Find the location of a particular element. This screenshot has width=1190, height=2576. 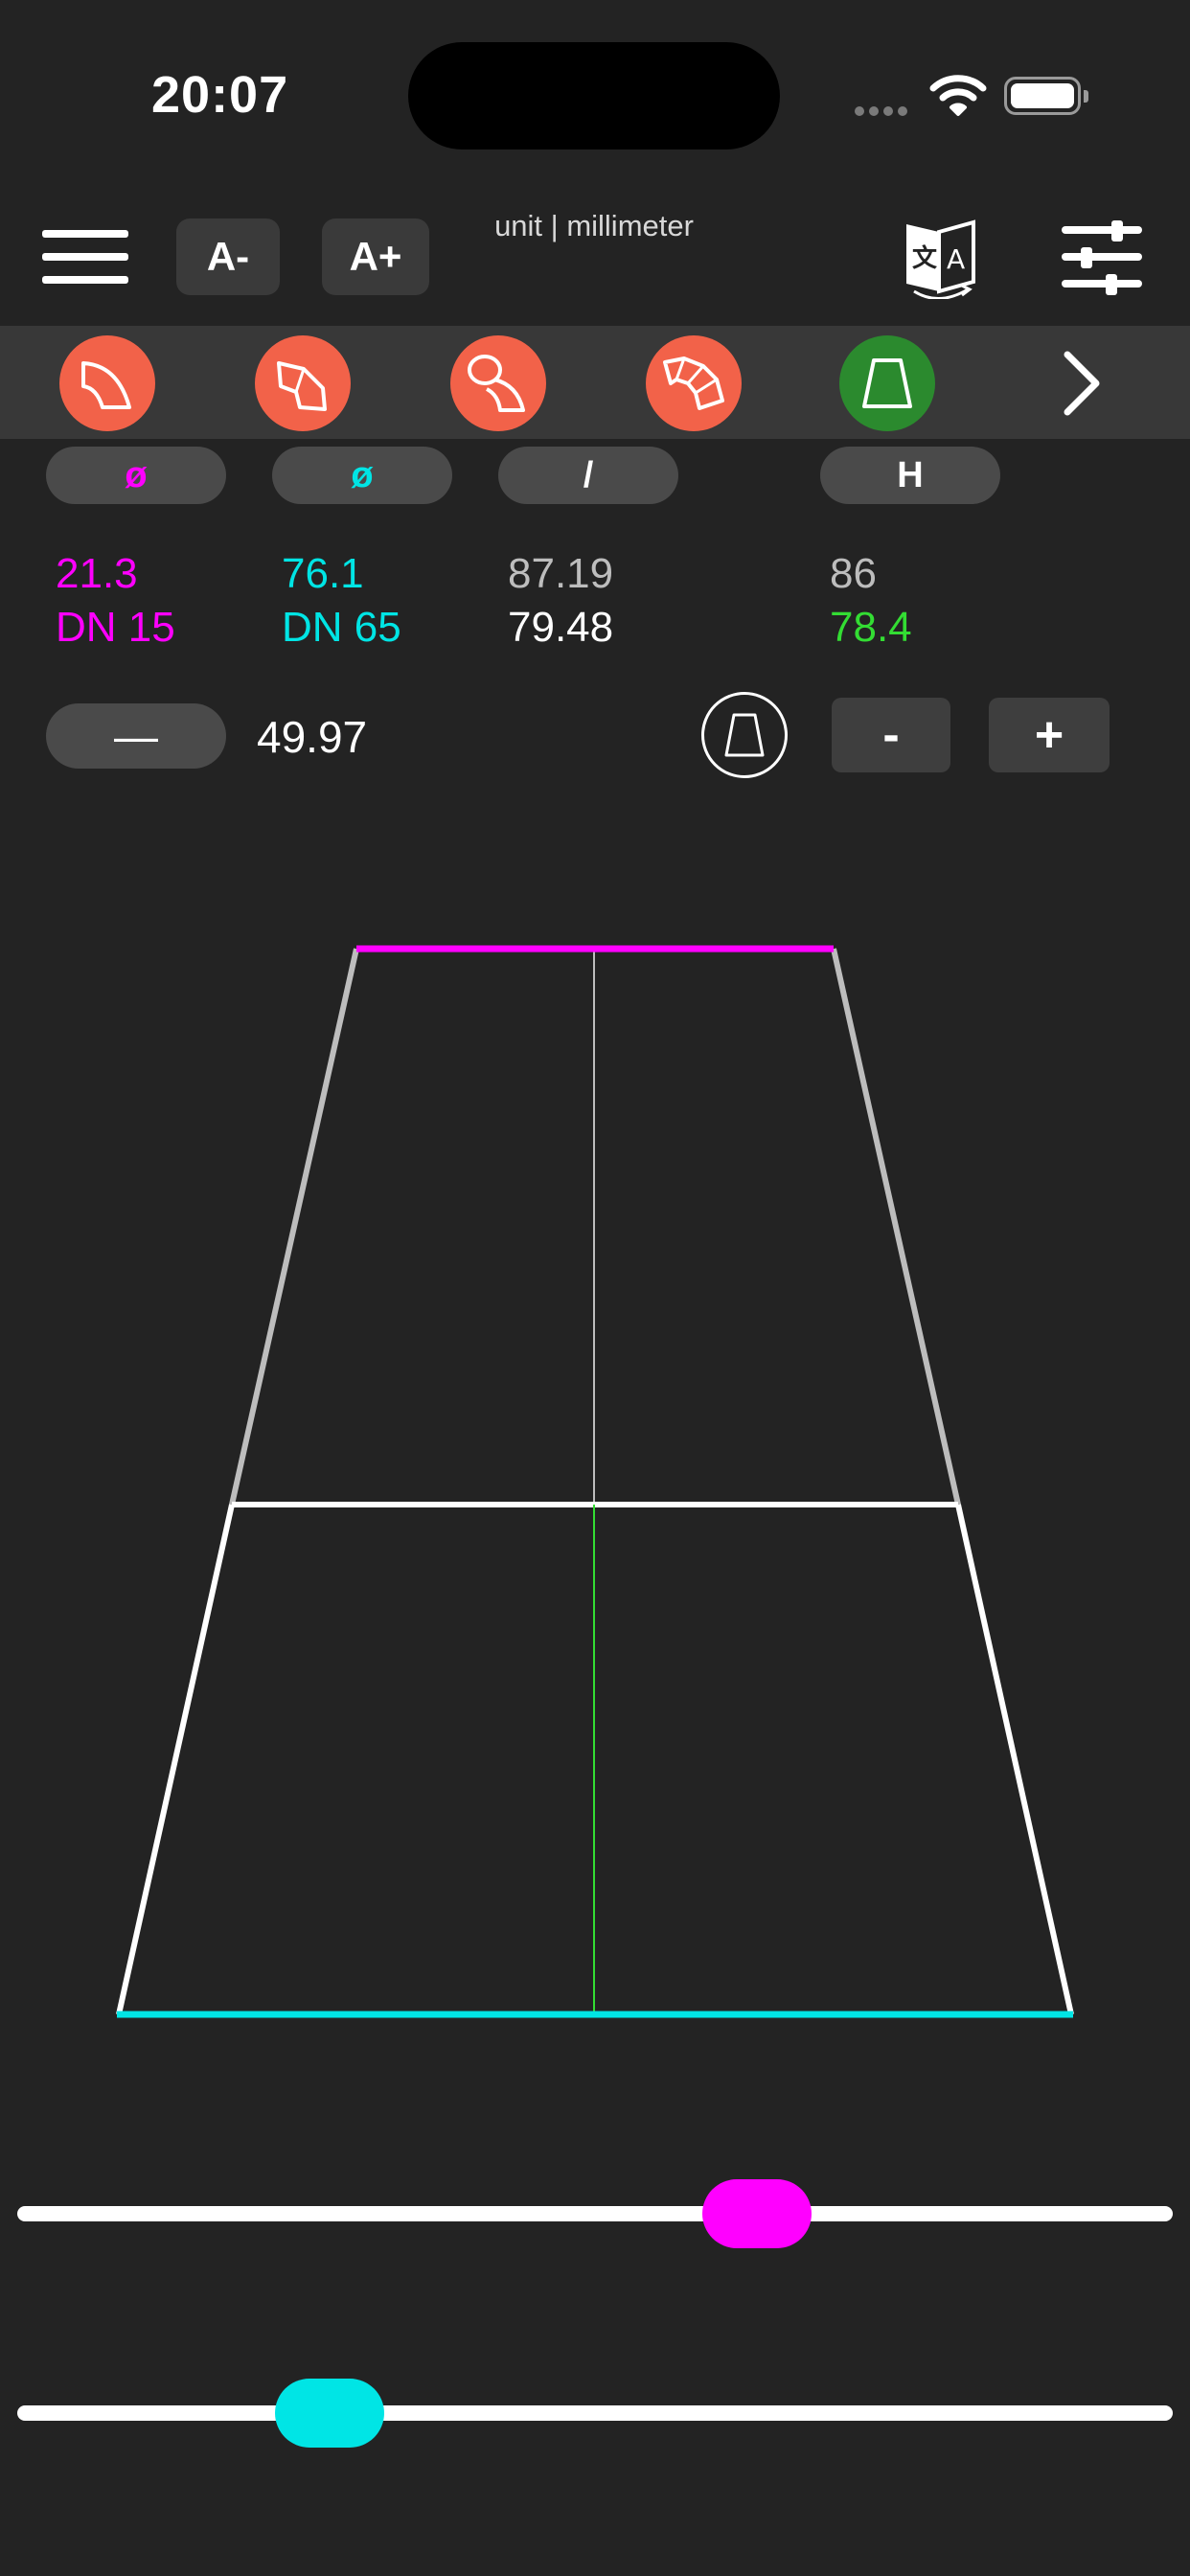

large-diameter-slider-thumb is located at coordinates (329, 2413).